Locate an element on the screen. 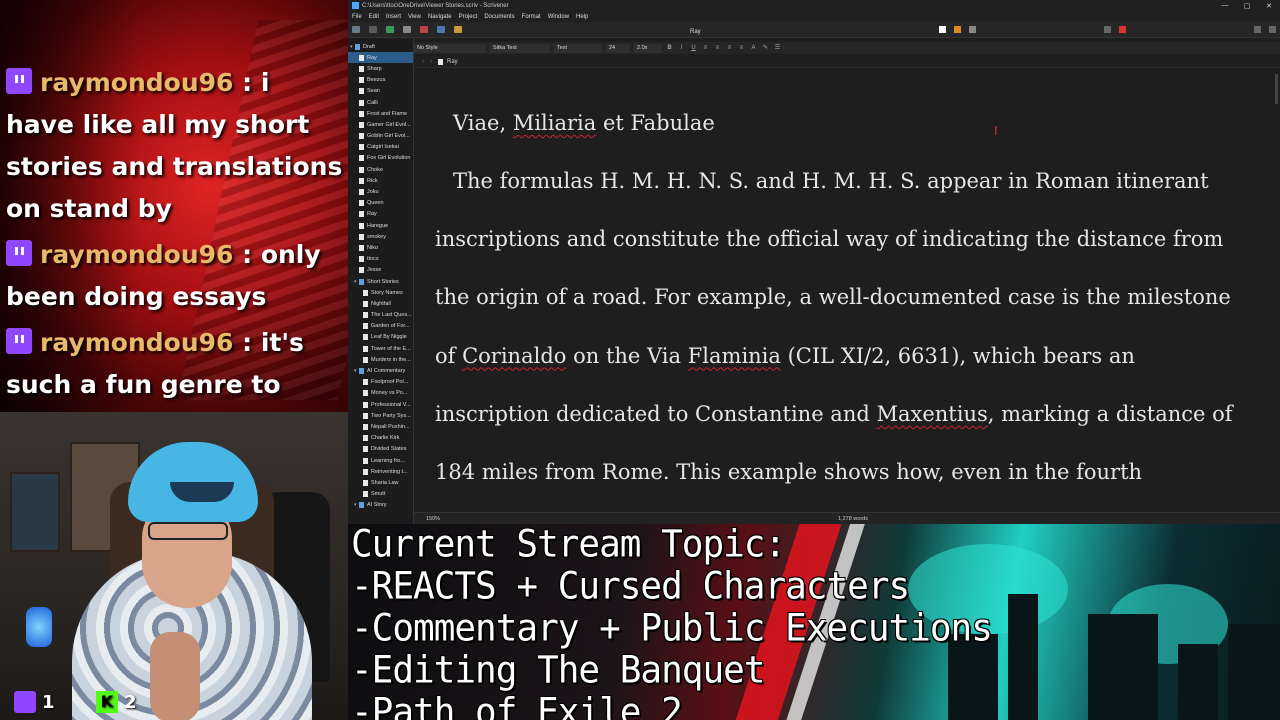 The height and width of the screenshot is (720, 1280). bold-button: B is located at coordinates (669, 48).